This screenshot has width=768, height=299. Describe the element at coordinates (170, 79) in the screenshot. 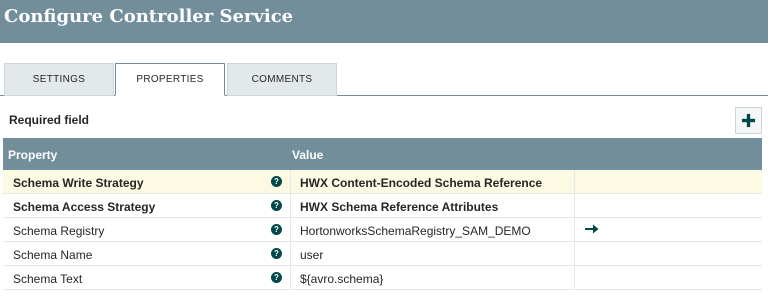

I see `tab-properties: PROPERTIES` at that location.